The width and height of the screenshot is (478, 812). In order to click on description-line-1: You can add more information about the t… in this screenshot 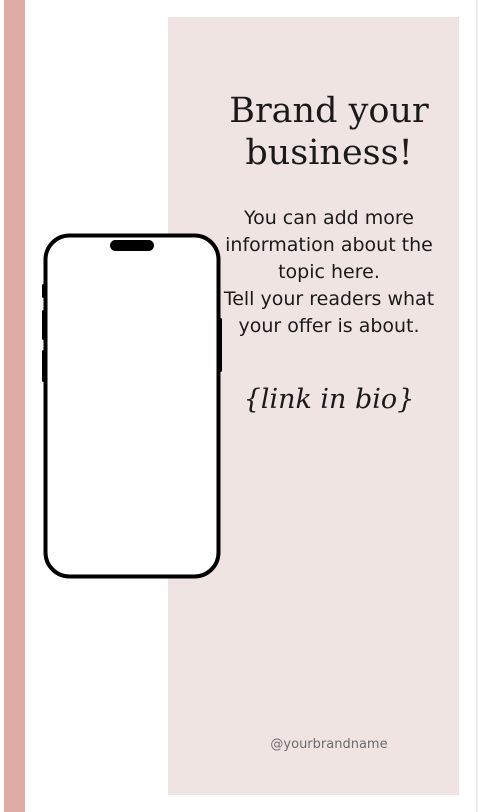, I will do `click(329, 245)`.